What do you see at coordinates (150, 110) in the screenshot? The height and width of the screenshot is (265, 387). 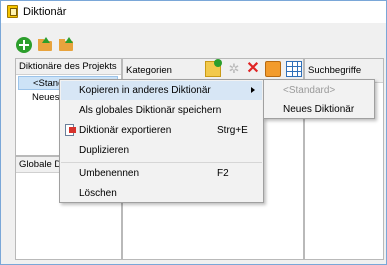 I see `menu-item-label: Als globales Diktionär speichern` at bounding box center [150, 110].